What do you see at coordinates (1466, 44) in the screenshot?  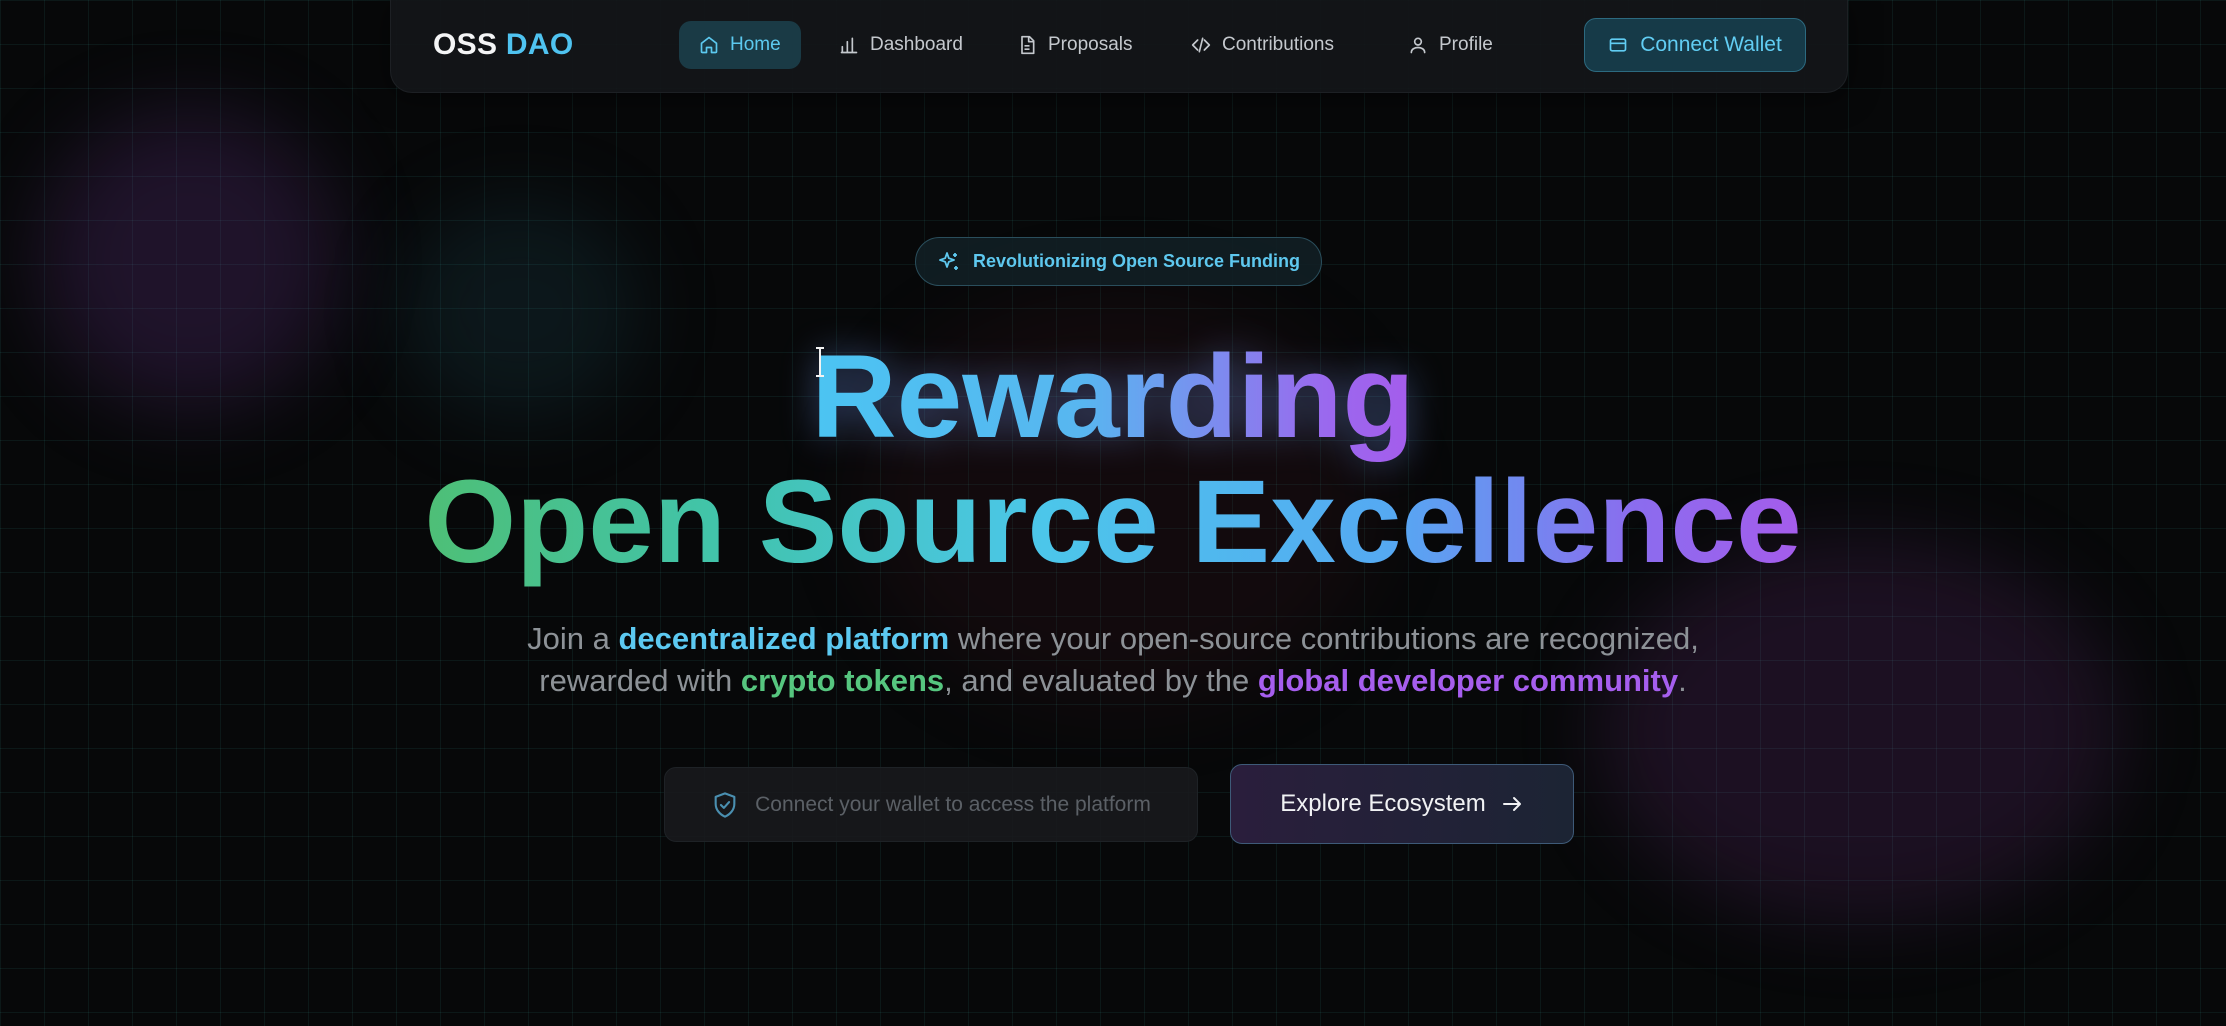 I see `nav-item-label: Profile` at bounding box center [1466, 44].